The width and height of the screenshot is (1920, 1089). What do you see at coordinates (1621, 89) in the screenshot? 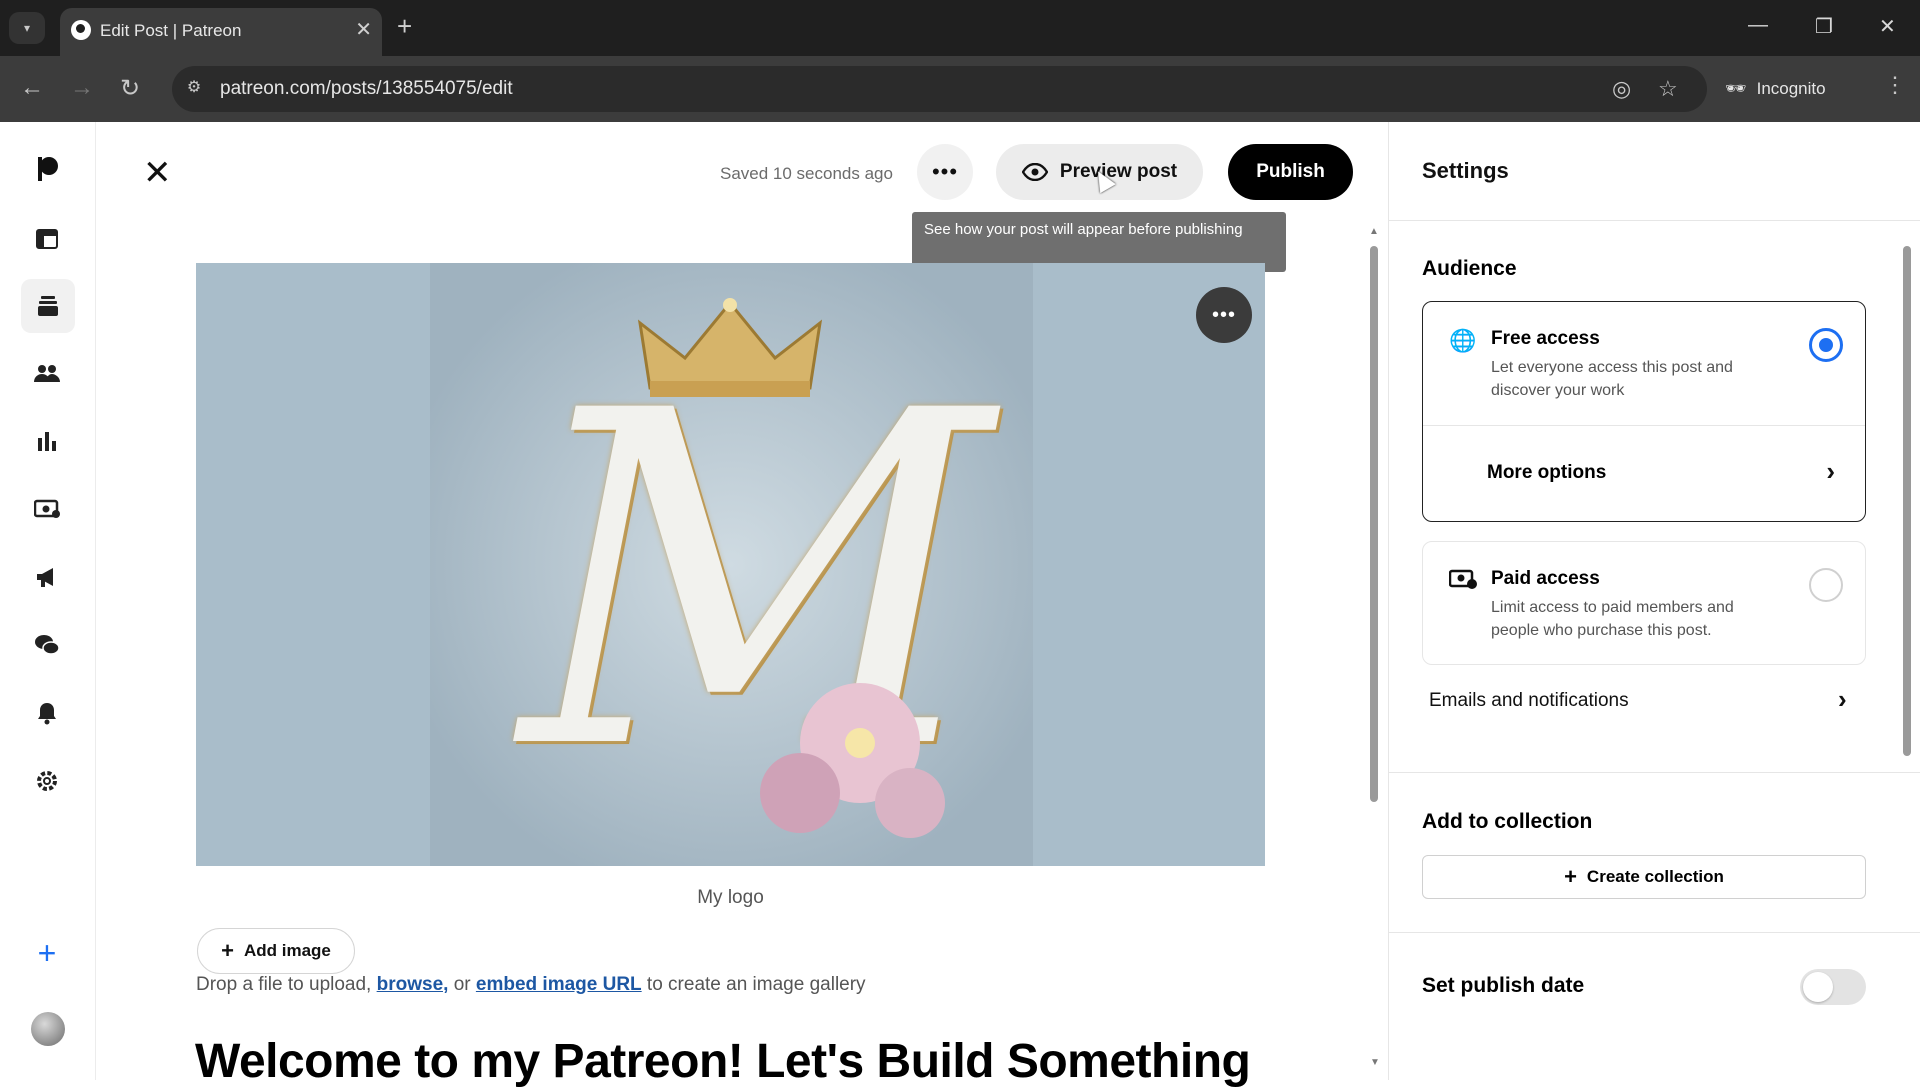
I see `eye-off-icon: ◎` at bounding box center [1621, 89].